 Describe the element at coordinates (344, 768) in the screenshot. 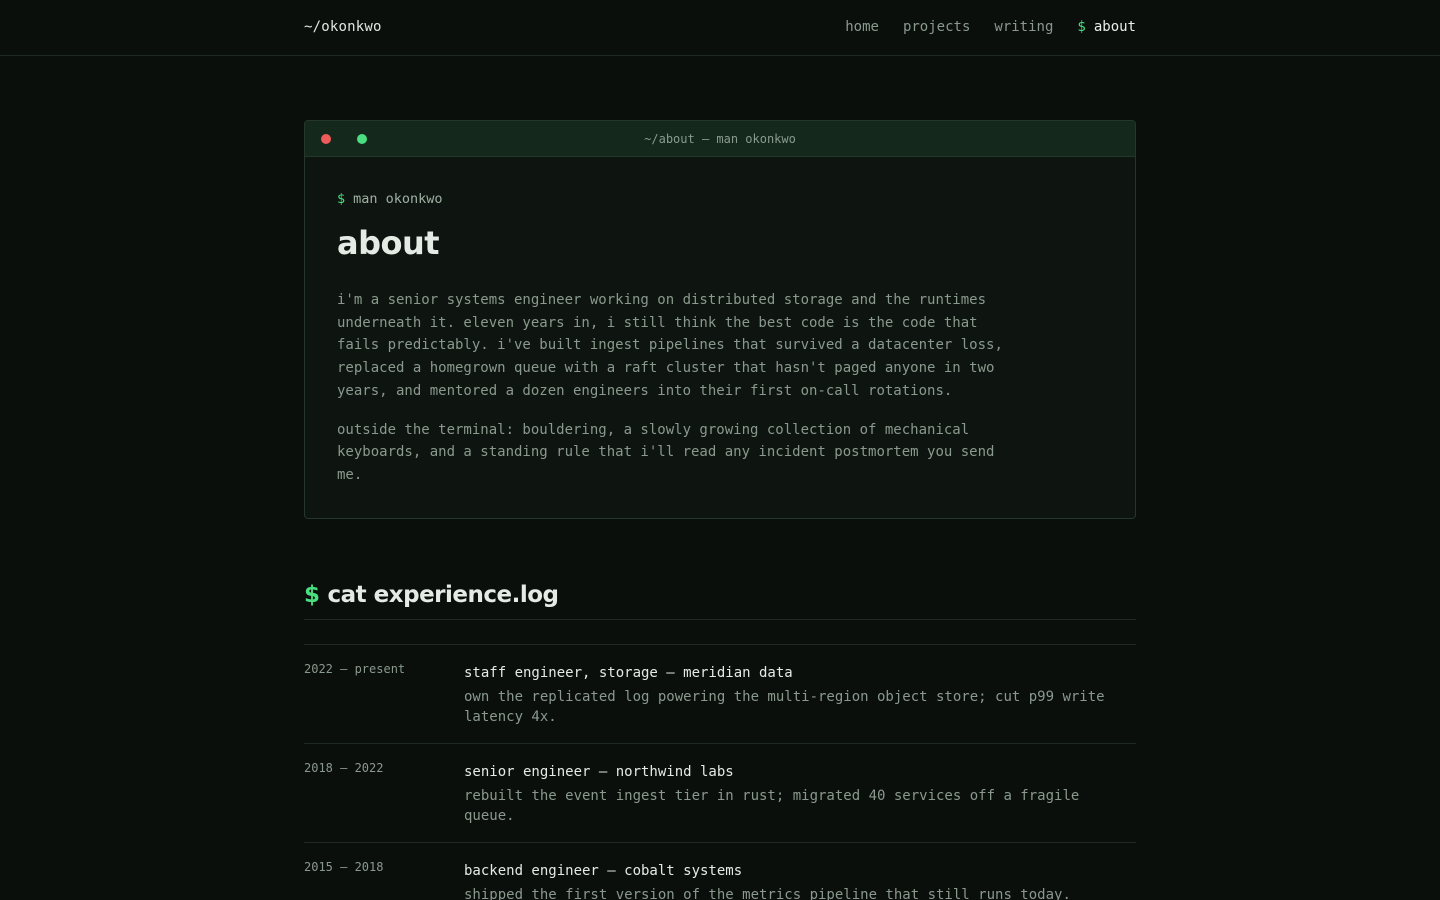

I see `experience-date: 2018 — 2022` at that location.